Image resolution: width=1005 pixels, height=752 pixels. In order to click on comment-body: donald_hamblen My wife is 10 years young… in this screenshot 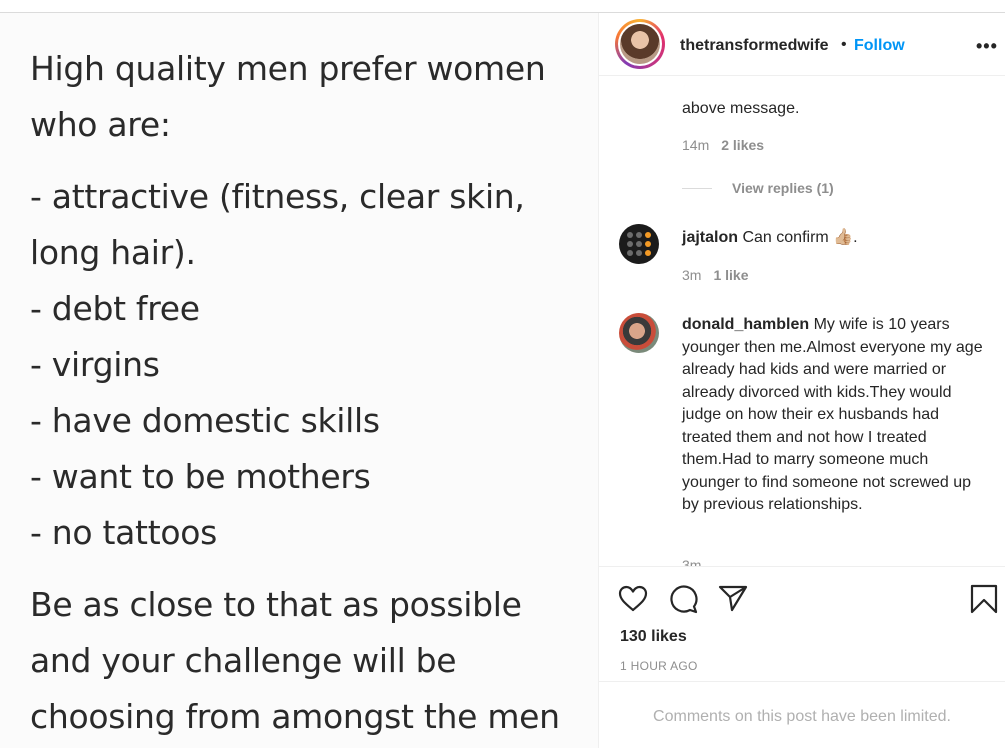, I will do `click(834, 415)`.